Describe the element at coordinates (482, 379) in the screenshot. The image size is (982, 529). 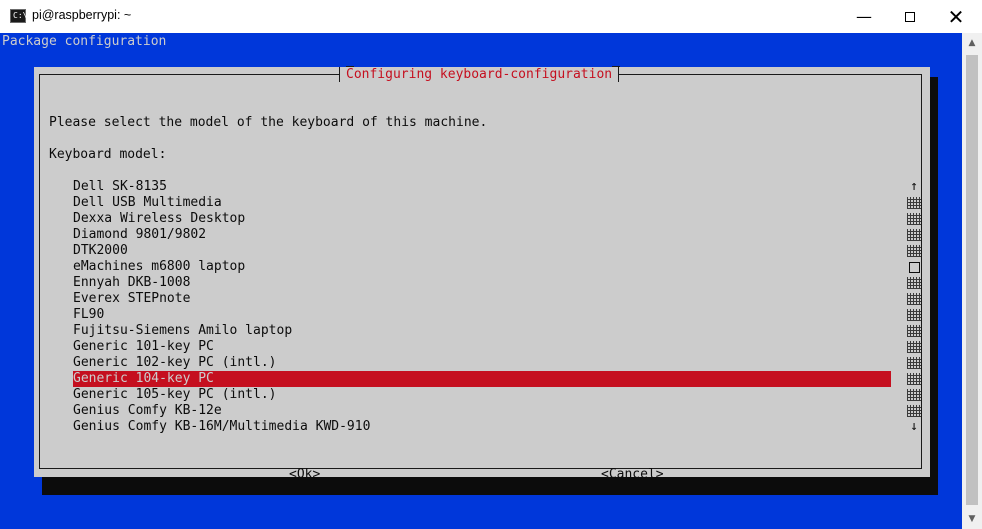
I see `list-item-selected: Generic 104-key PC` at that location.